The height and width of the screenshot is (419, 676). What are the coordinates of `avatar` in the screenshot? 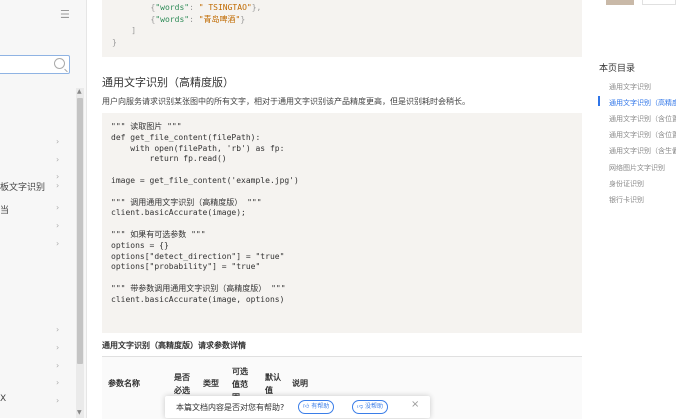 It's located at (620, 2).